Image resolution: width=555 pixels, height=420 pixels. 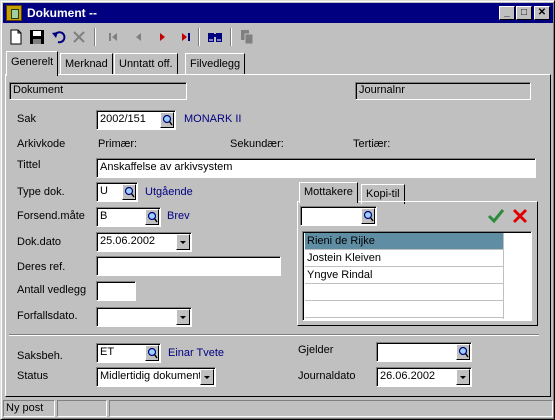 What do you see at coordinates (144, 317) in the screenshot?
I see `forfallsdato-select` at bounding box center [144, 317].